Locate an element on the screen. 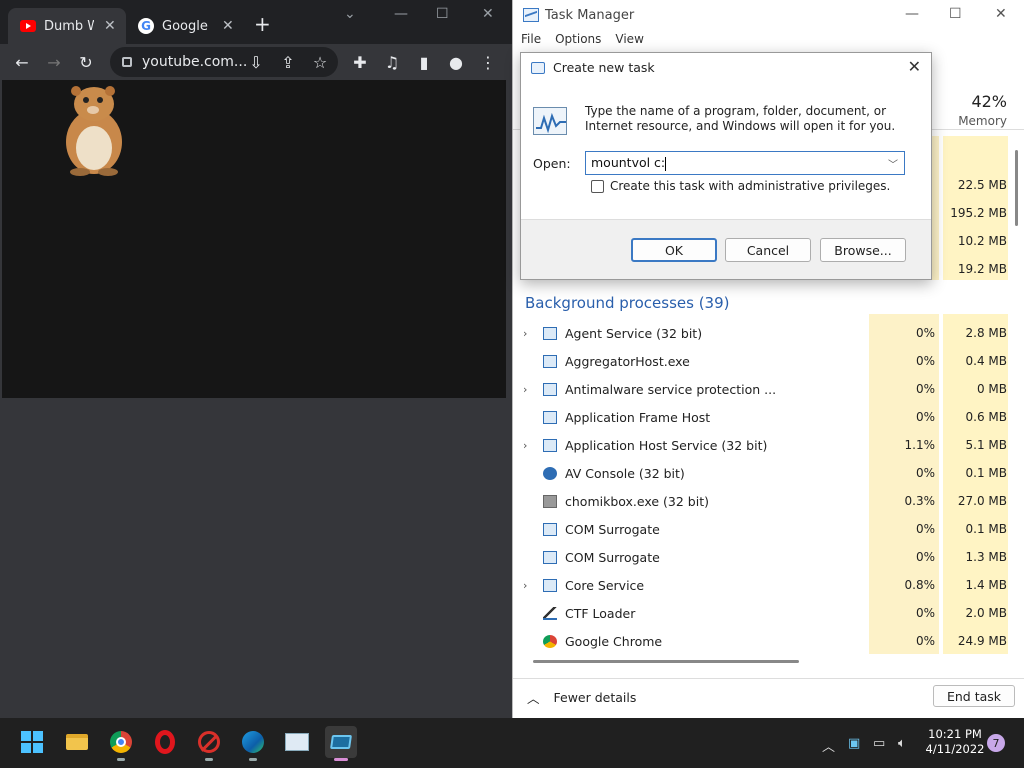  process-row: COM Surrogate 0% 0.1 MB is located at coordinates (760, 530).